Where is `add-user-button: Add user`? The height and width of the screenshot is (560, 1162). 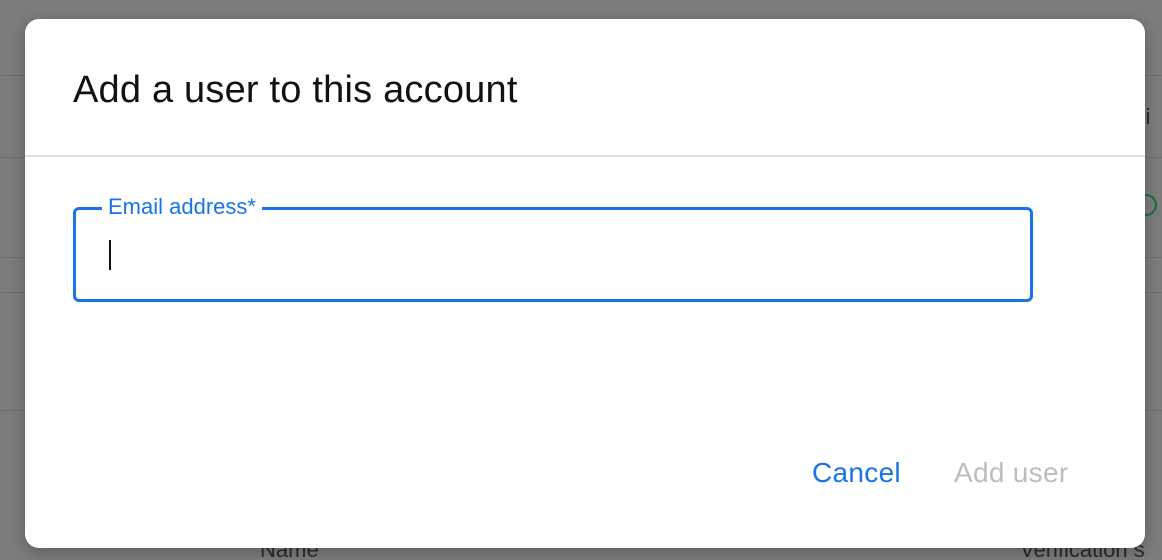 add-user-button: Add user is located at coordinates (1011, 473).